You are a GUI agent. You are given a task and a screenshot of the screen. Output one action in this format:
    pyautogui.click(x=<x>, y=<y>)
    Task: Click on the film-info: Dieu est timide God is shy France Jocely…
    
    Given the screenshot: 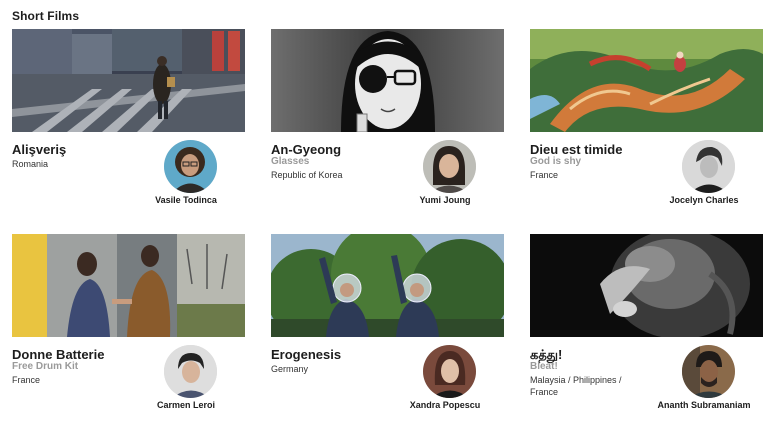 What is the action you would take?
    pyautogui.click(x=646, y=170)
    